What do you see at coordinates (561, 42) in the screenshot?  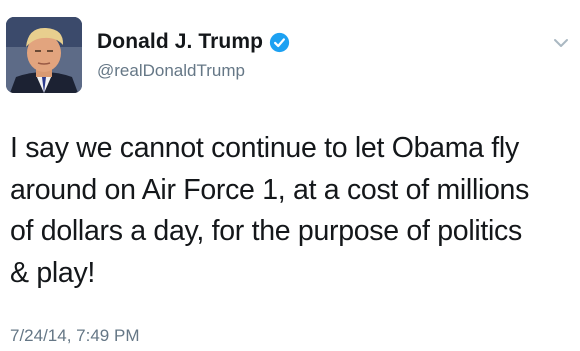 I see `chevron-down-icon` at bounding box center [561, 42].